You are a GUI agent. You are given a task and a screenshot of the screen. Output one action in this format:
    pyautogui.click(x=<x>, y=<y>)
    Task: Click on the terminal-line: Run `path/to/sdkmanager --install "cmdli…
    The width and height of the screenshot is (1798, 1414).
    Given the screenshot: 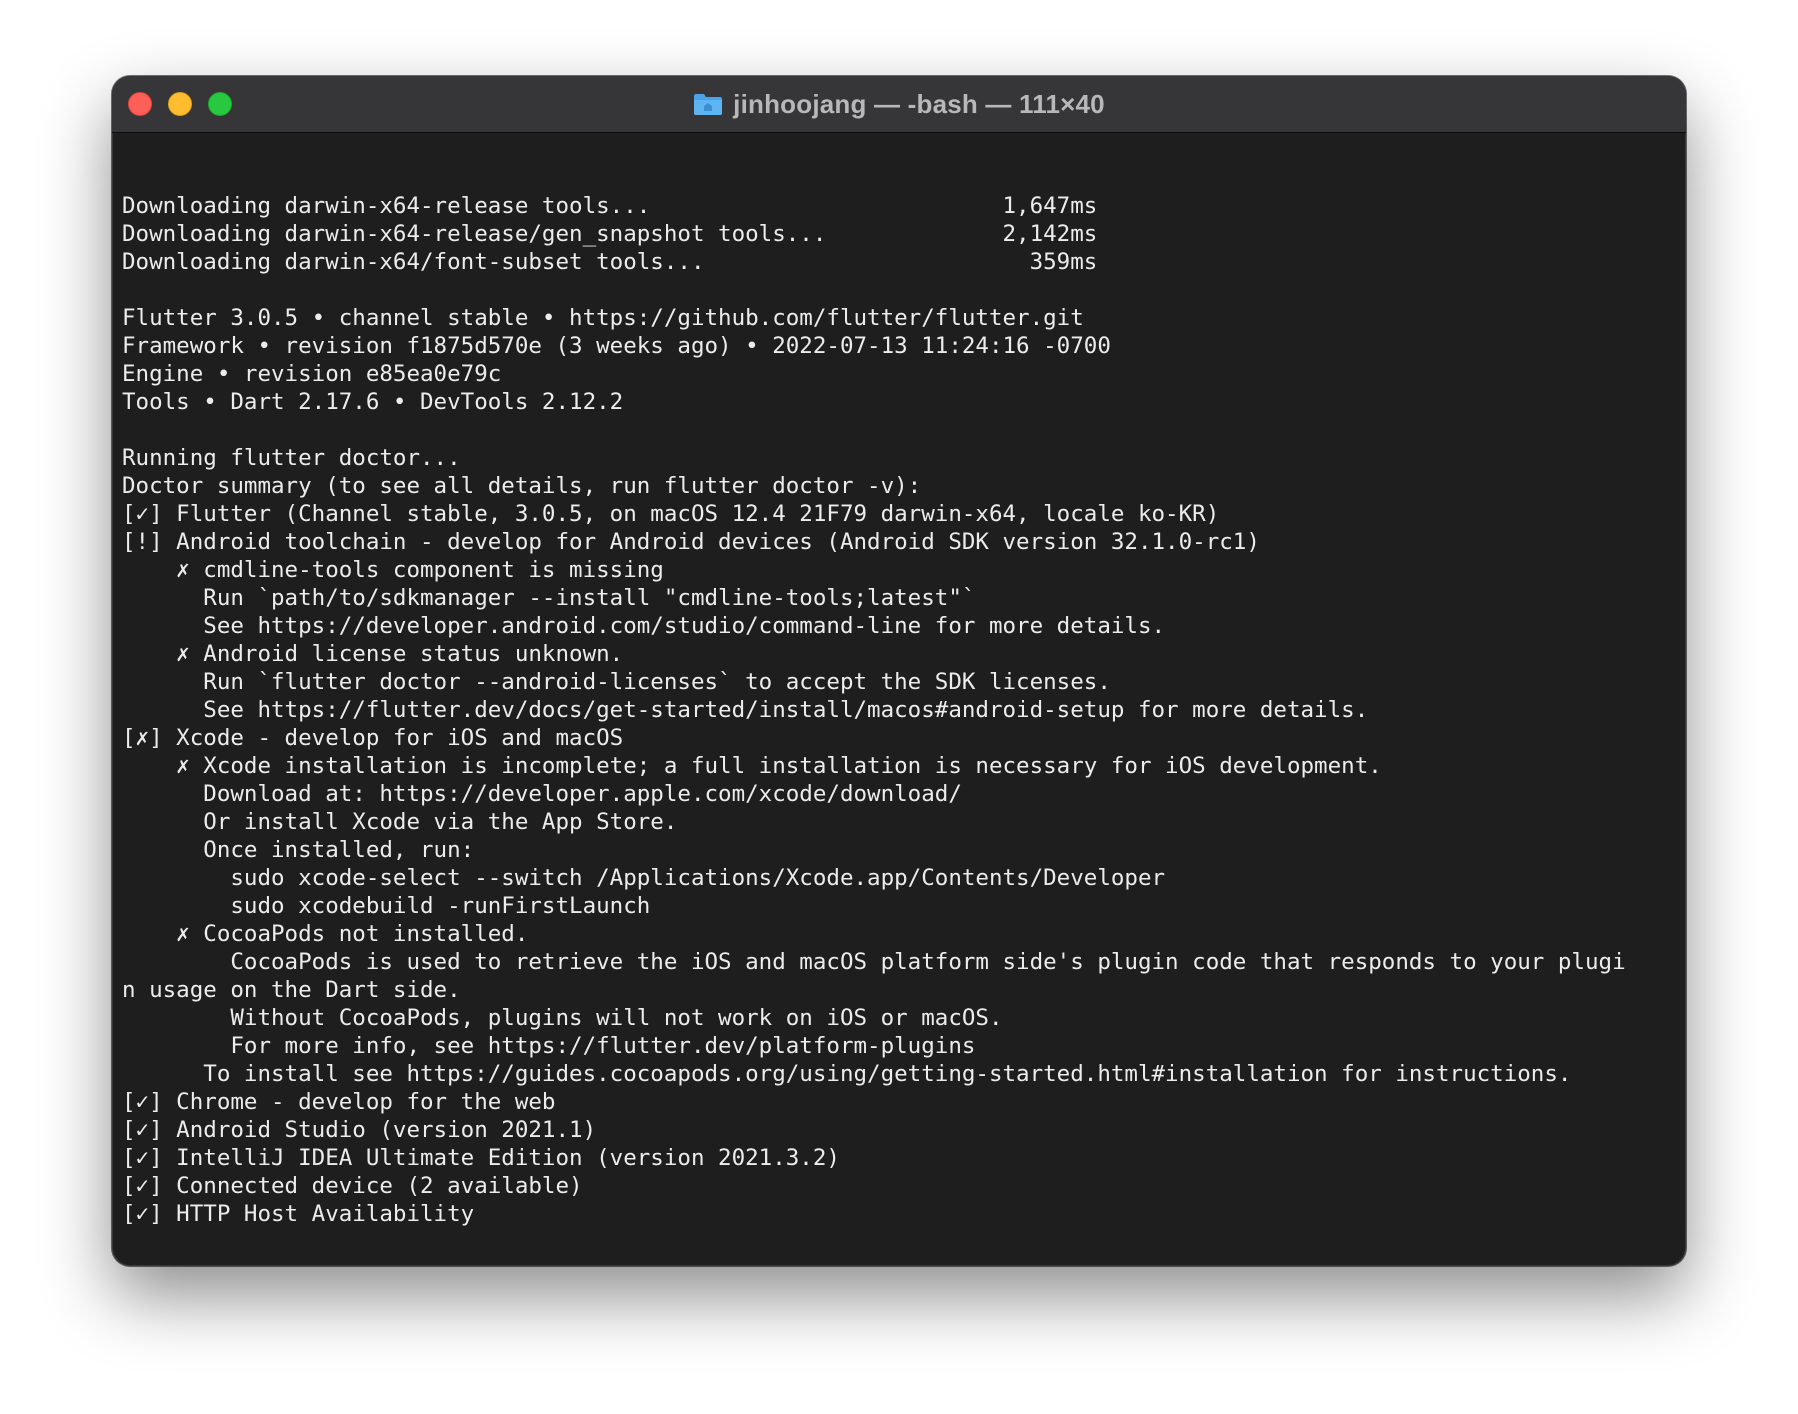 What is the action you would take?
    pyautogui.click(x=549, y=598)
    